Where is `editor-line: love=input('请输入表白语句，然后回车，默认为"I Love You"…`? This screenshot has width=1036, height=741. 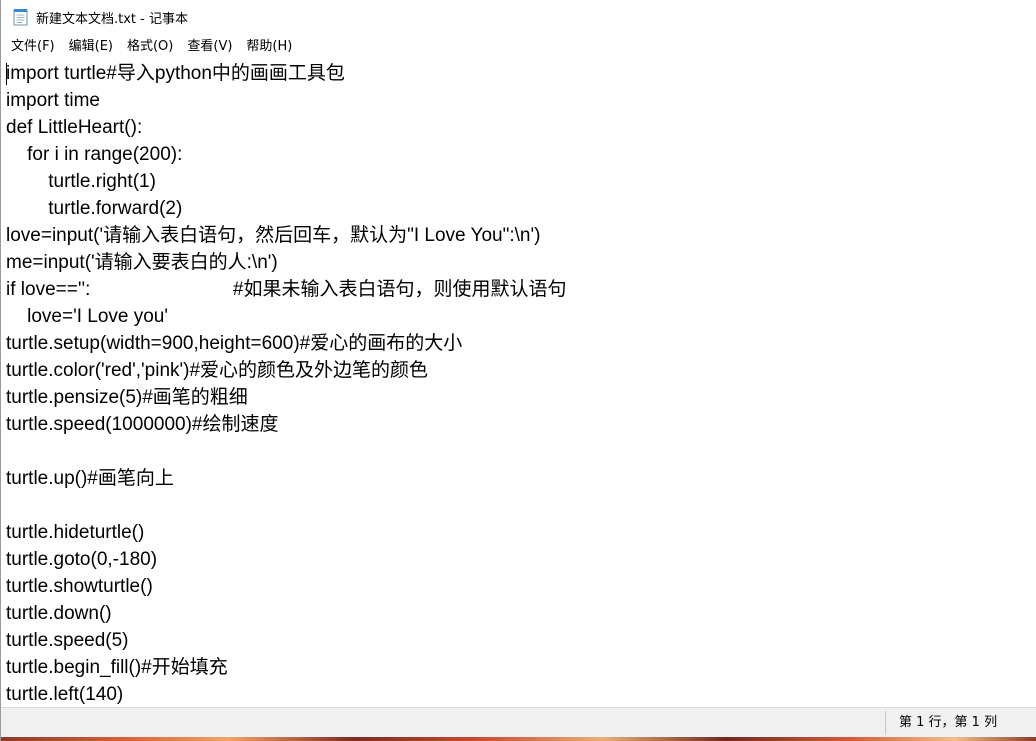 editor-line: love=input('请输入表白语句，然后回车，默认为"I Love You"… is located at coordinates (273, 235).